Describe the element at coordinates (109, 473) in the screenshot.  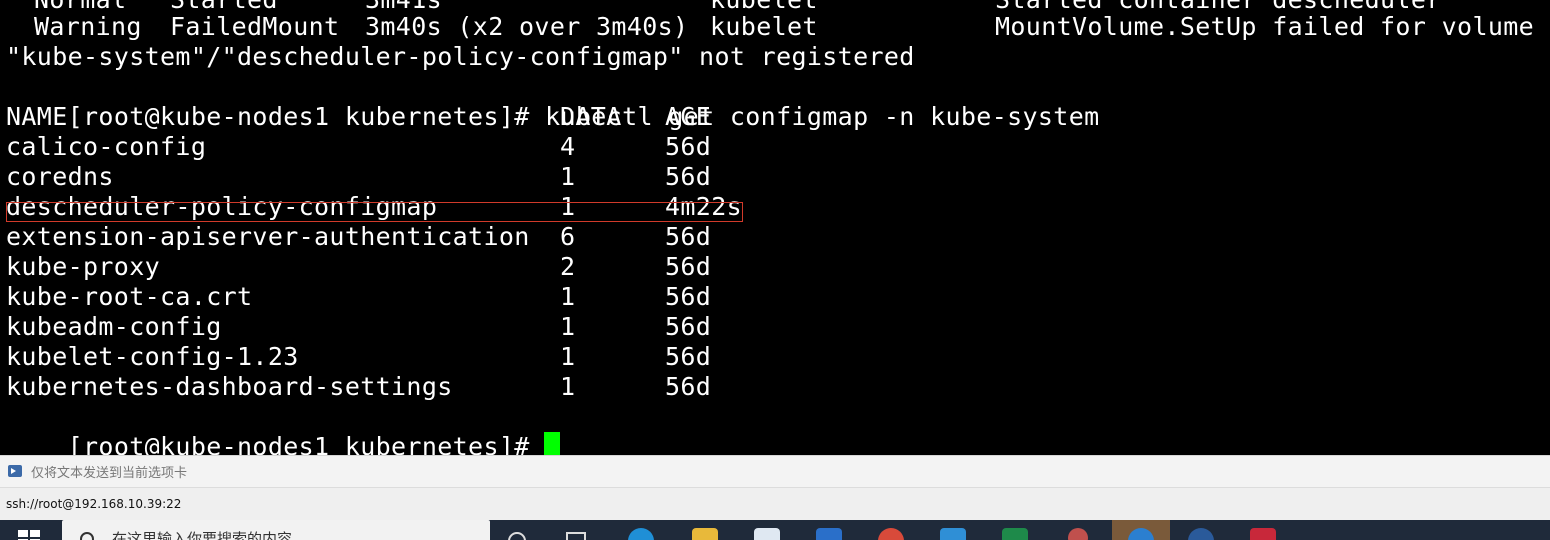
I see `send-to-tab-label: 仅将文本发送到当前选项卡` at that location.